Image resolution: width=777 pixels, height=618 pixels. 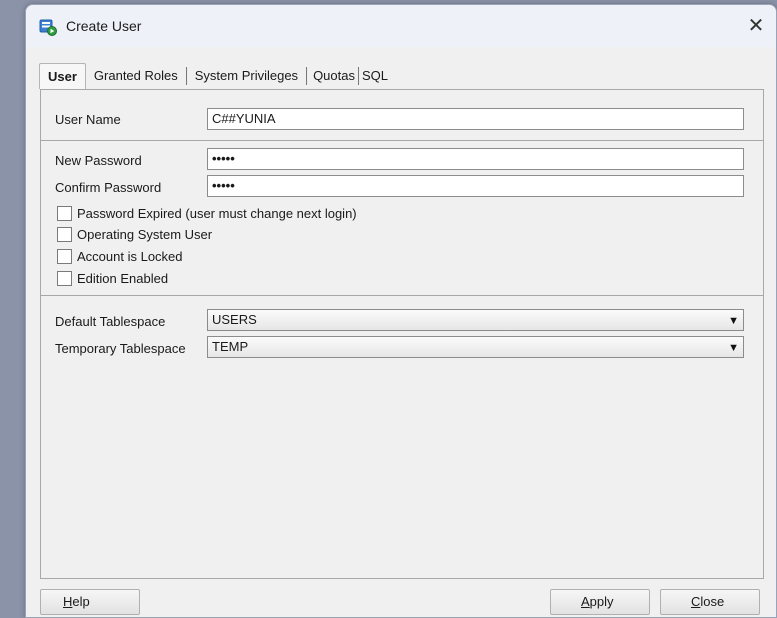 What do you see at coordinates (696, 601) in the screenshot?
I see `close-mnemonic: C` at bounding box center [696, 601].